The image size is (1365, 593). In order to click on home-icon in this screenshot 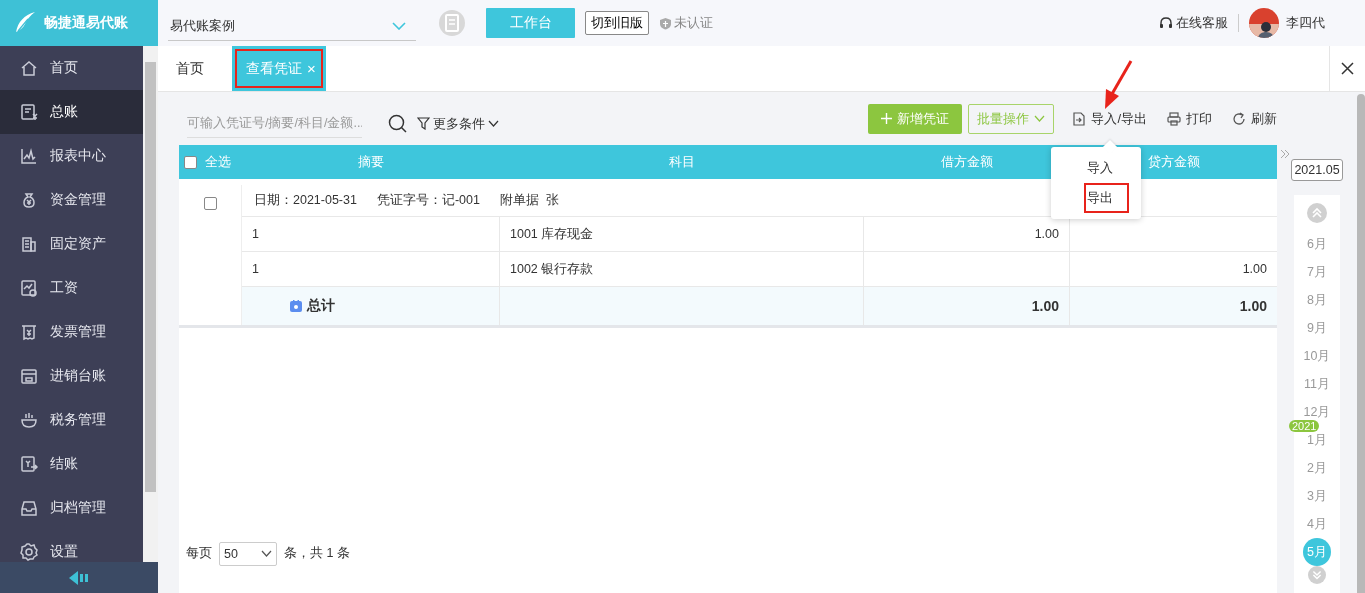, I will do `click(29, 68)`.